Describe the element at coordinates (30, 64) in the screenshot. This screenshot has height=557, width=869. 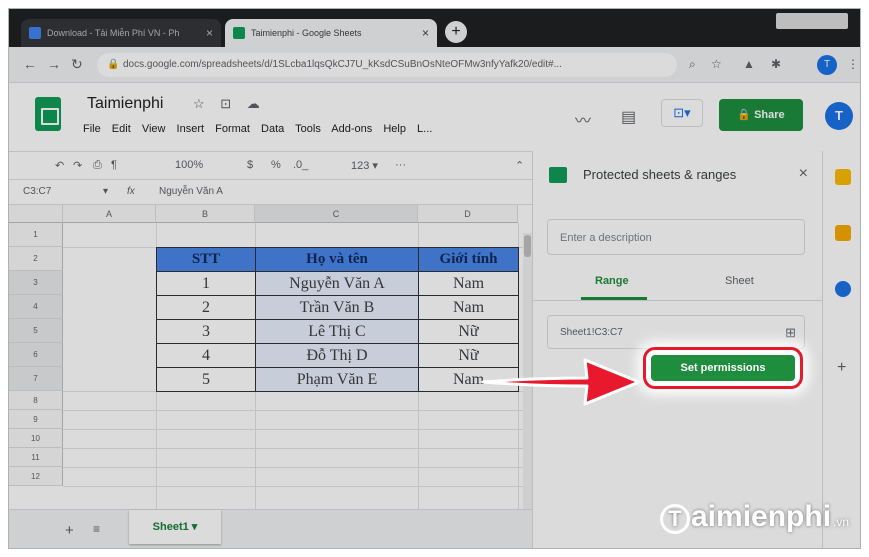
I see `back-icon: ←` at that location.